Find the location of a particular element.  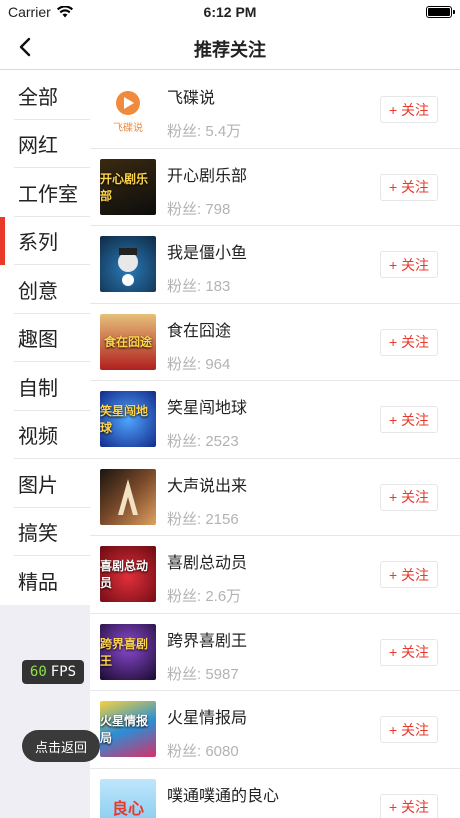

fan-count: 粉丝: 6080 is located at coordinates (203, 751).